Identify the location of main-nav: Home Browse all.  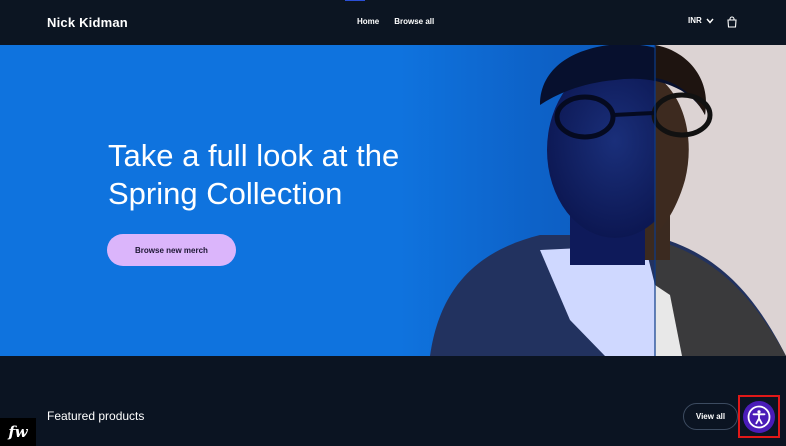
(395, 21).